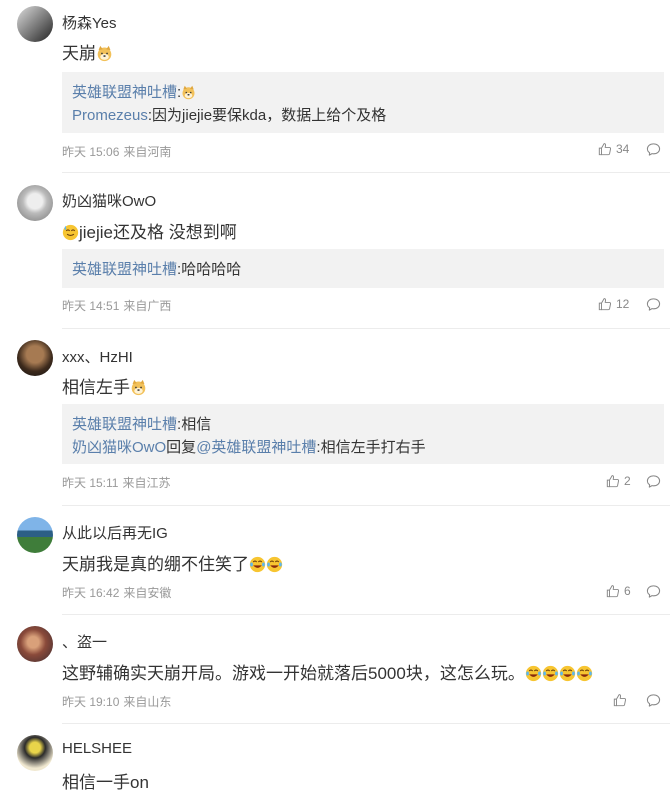 This screenshot has width=670, height=793. I want to click on location: 来自江苏, so click(146, 483).